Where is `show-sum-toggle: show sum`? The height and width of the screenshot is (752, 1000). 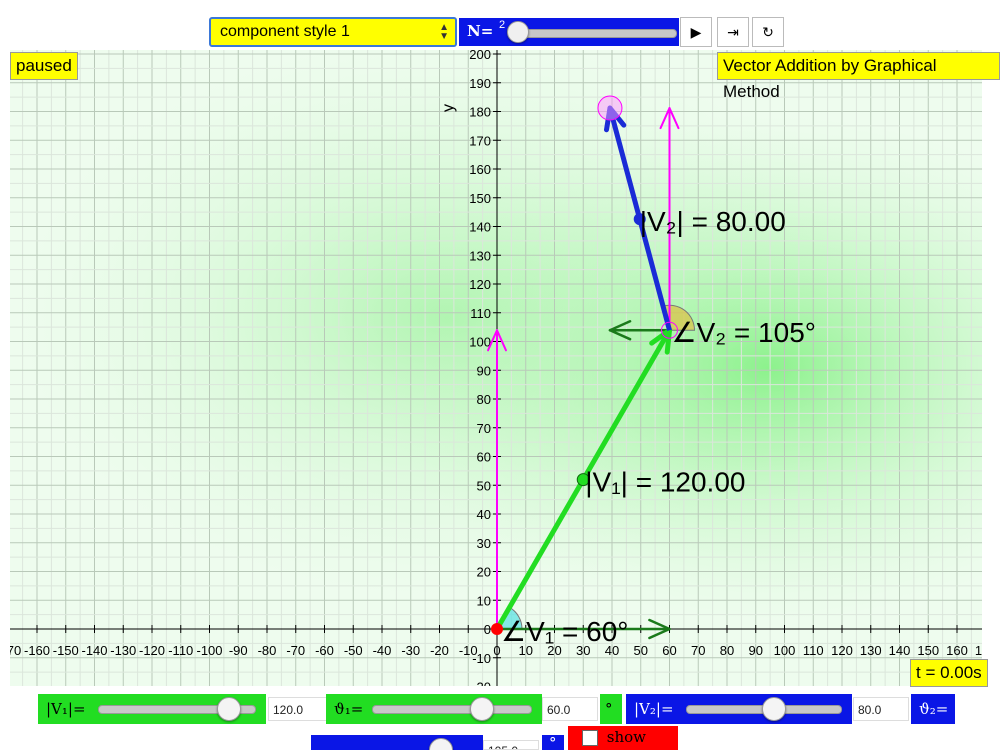
show-sum-toggle: show sum is located at coordinates (623, 738).